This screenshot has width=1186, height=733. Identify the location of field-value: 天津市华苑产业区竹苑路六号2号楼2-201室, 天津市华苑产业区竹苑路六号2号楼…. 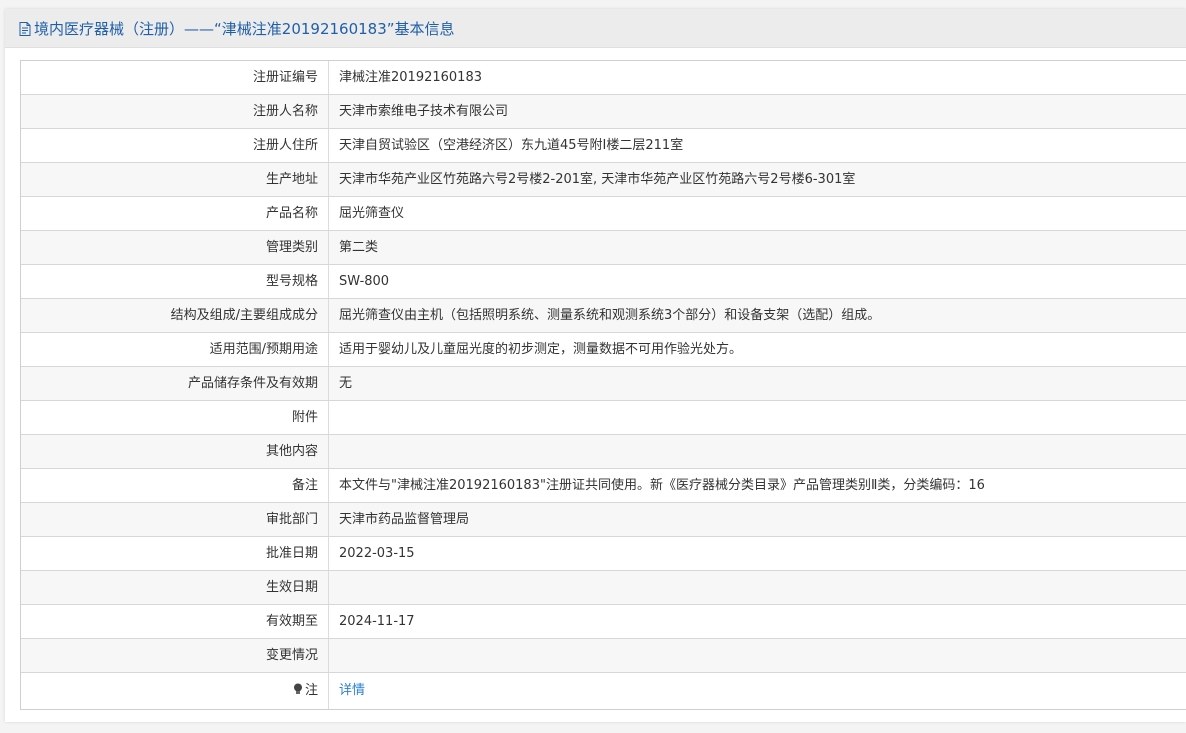
(597, 179).